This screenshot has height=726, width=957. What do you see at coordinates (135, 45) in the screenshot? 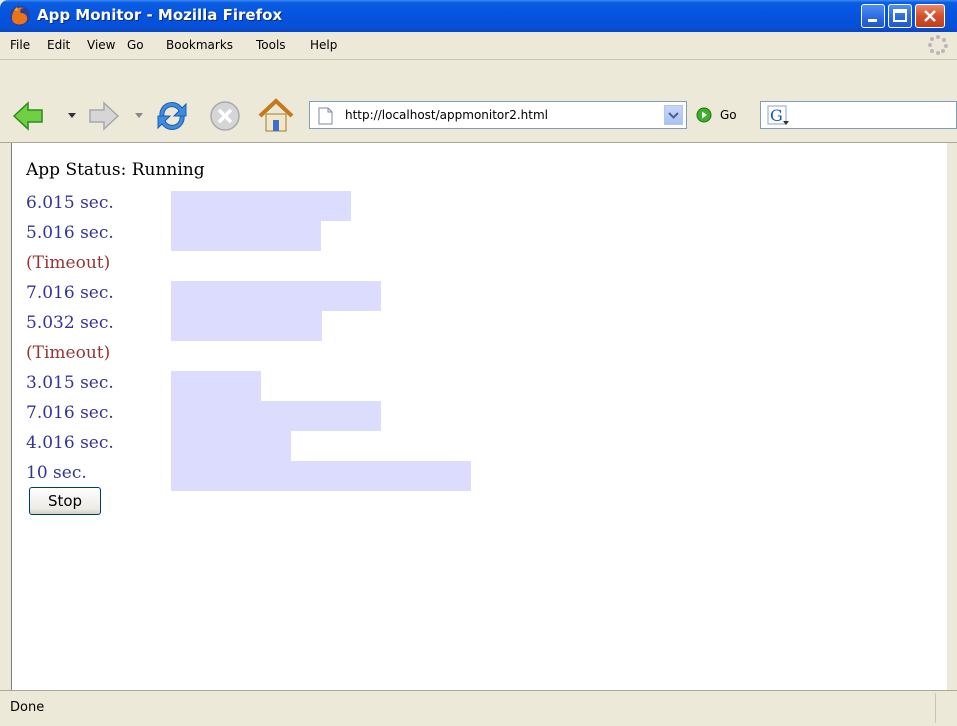
I see `menu-go: Go` at bounding box center [135, 45].